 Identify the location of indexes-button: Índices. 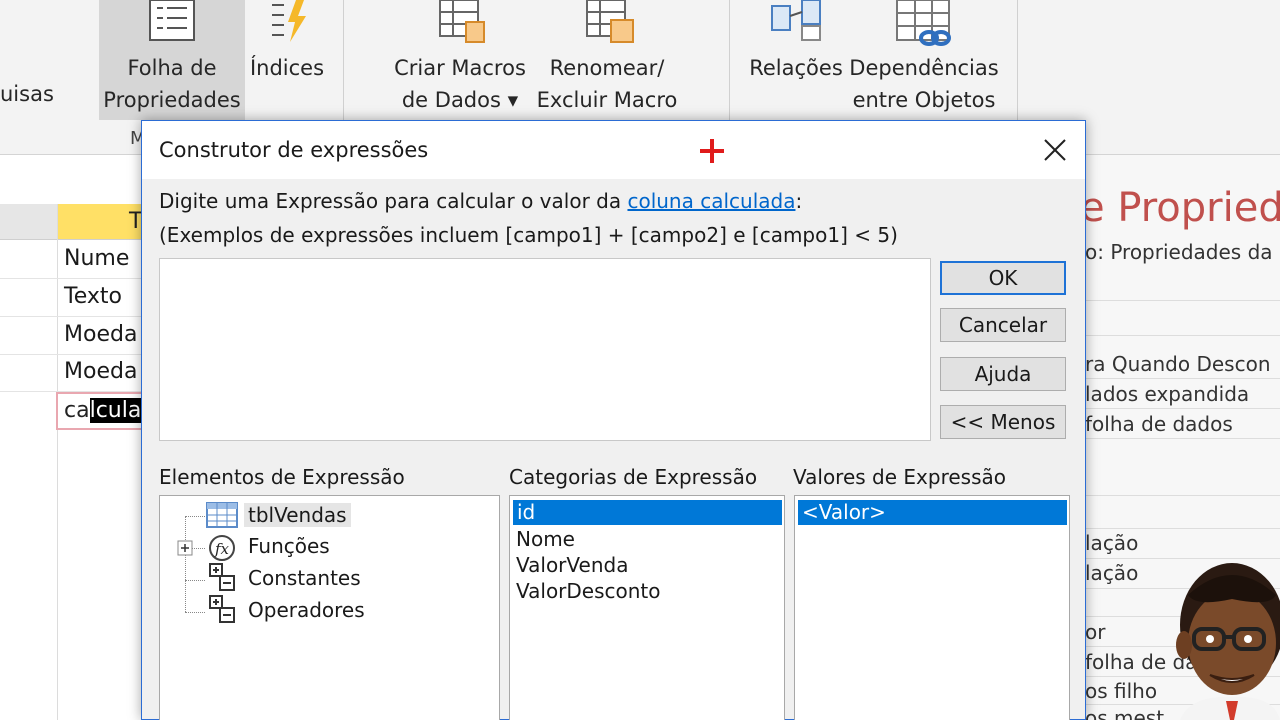
(287, 60).